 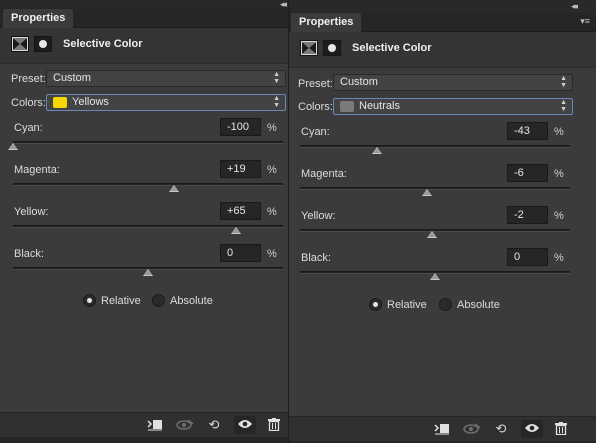 I want to click on magenta-value-field: +19, so click(x=240, y=169).